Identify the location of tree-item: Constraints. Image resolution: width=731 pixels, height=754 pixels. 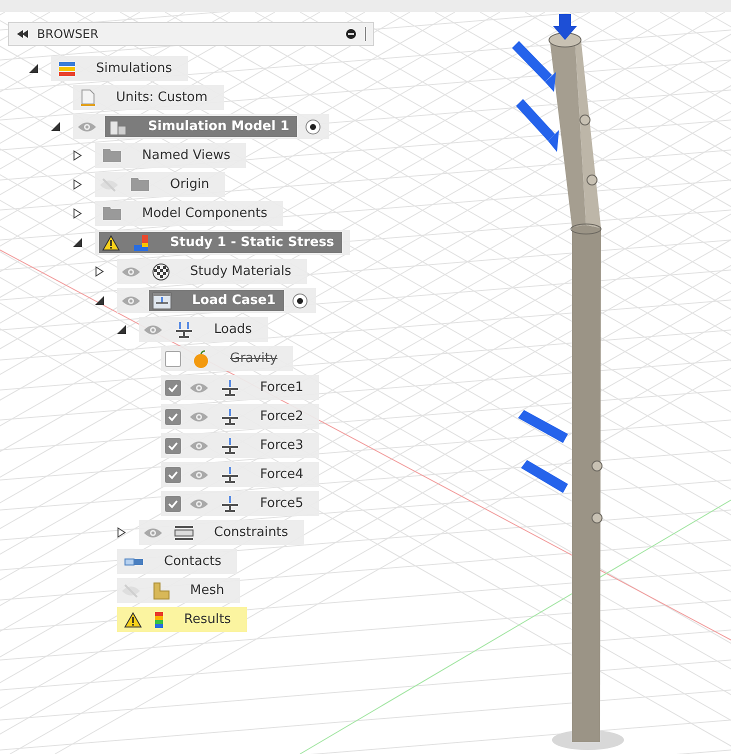
(221, 532).